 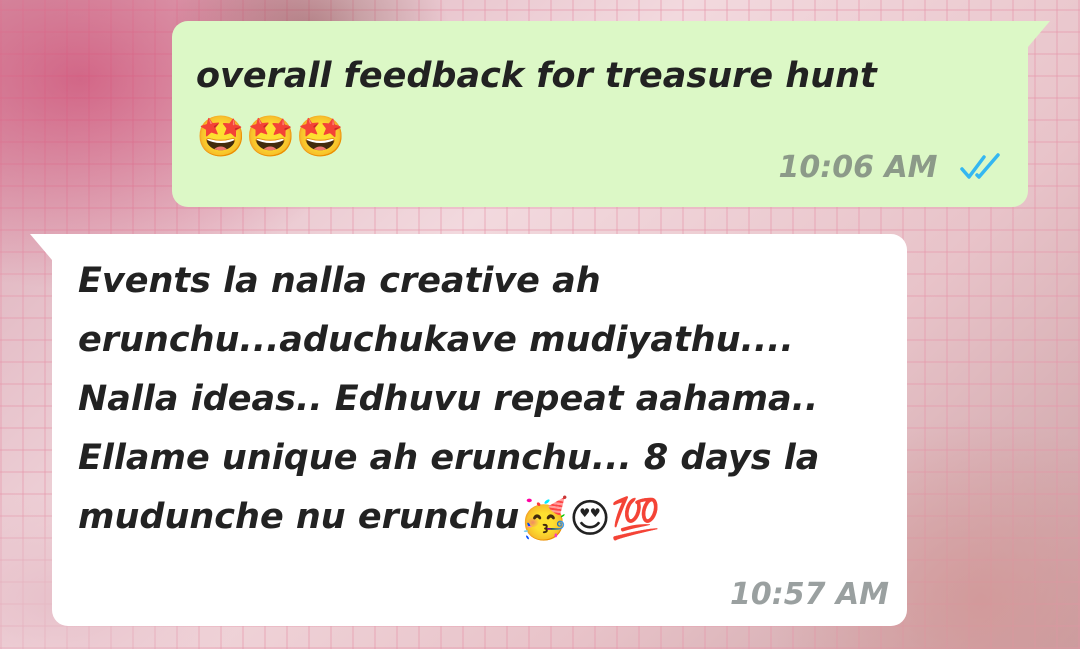 What do you see at coordinates (982, 170) in the screenshot?
I see `double-check-read-icon` at bounding box center [982, 170].